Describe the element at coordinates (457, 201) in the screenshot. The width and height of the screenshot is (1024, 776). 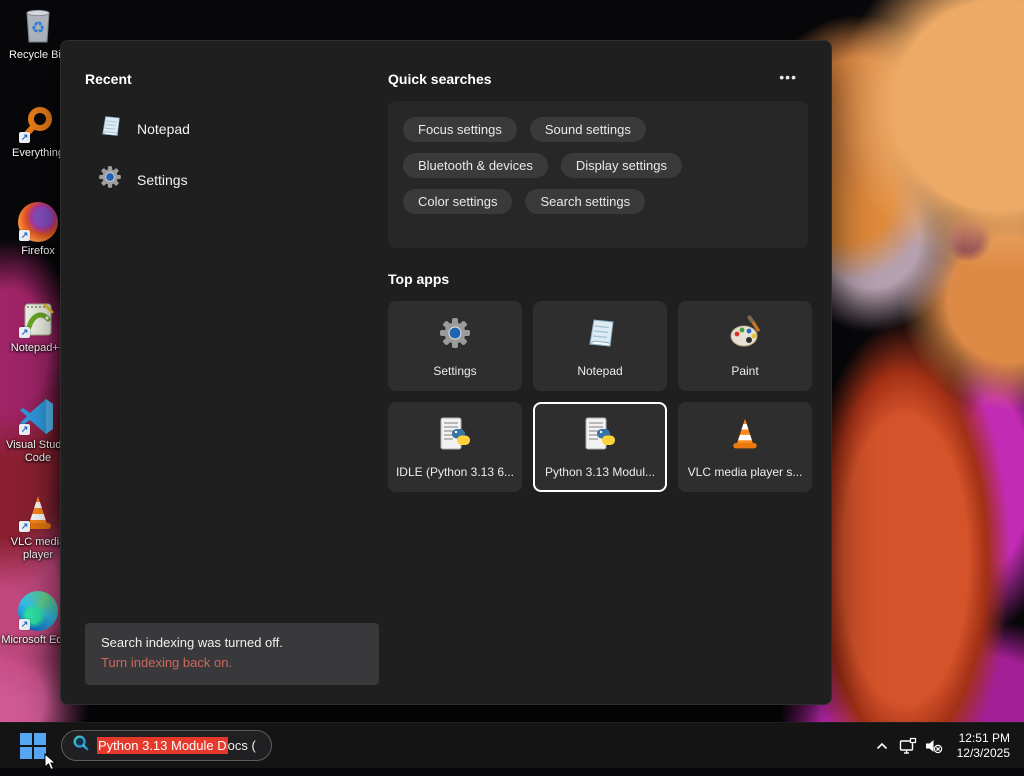
I see `quick-search-pill: Color settings` at that location.